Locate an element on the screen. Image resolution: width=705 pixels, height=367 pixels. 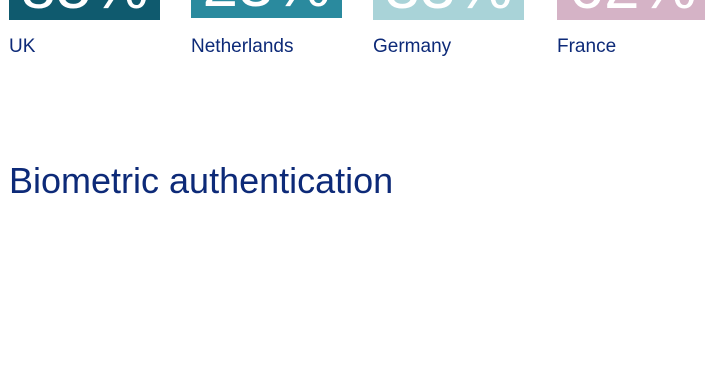
stat-bar-netherlands: 23% is located at coordinates (266, 9).